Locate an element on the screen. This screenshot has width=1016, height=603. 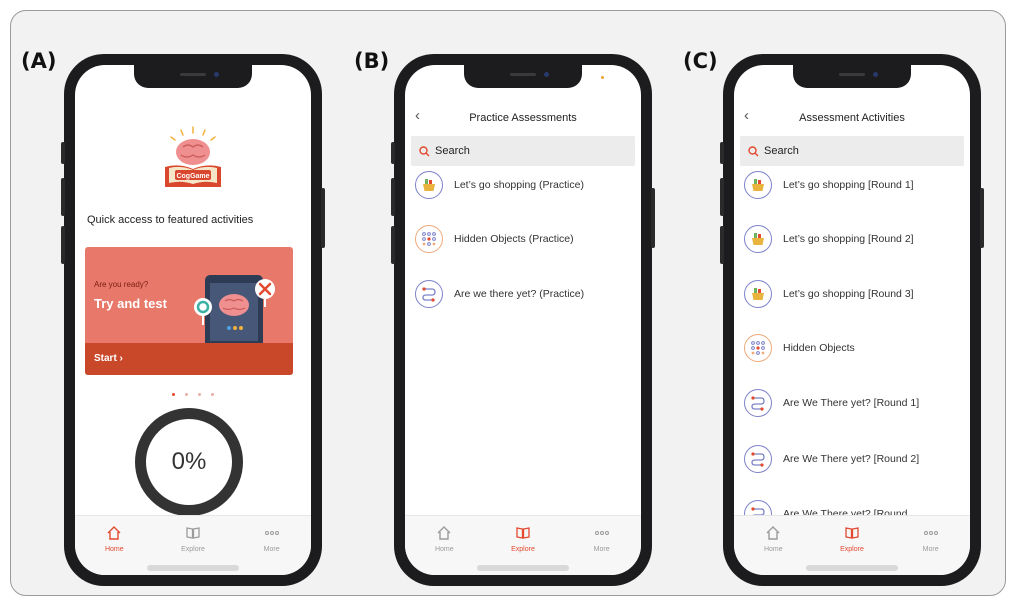
list-item: Hidden Objects (Practice) is located at coordinates (524, 239).